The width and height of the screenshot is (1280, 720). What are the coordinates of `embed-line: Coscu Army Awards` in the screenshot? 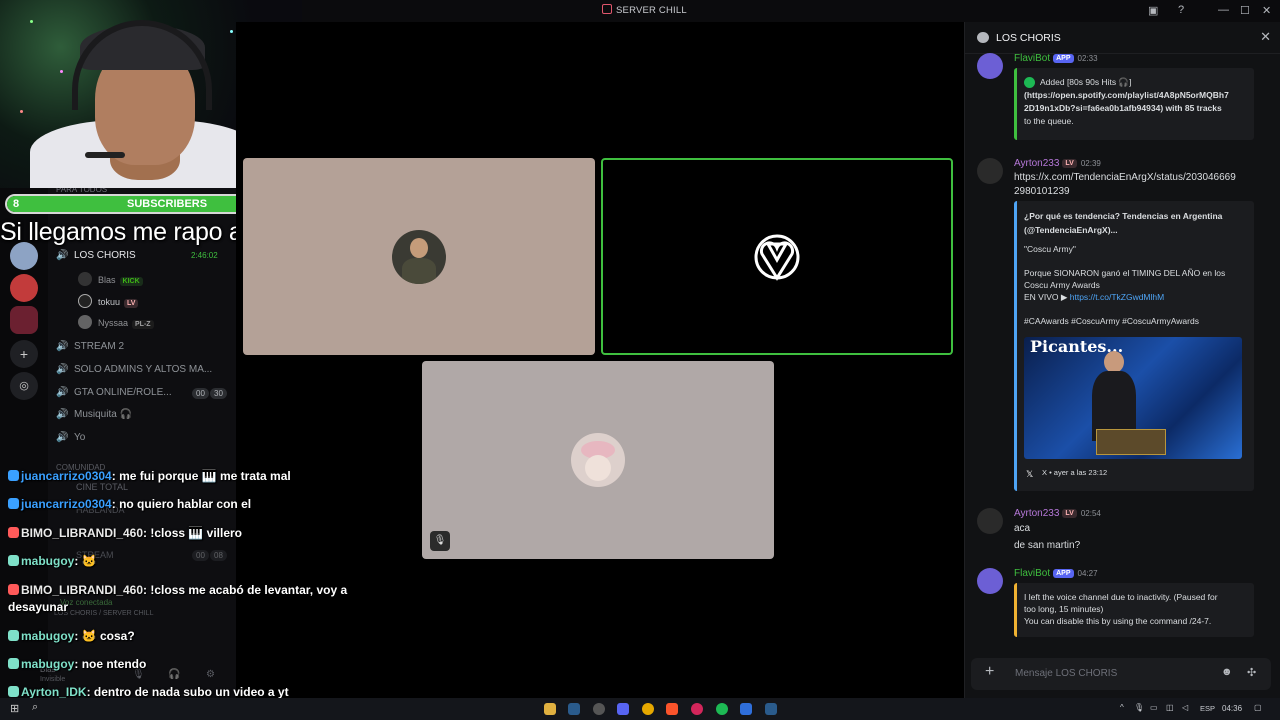 It's located at (1062, 285).